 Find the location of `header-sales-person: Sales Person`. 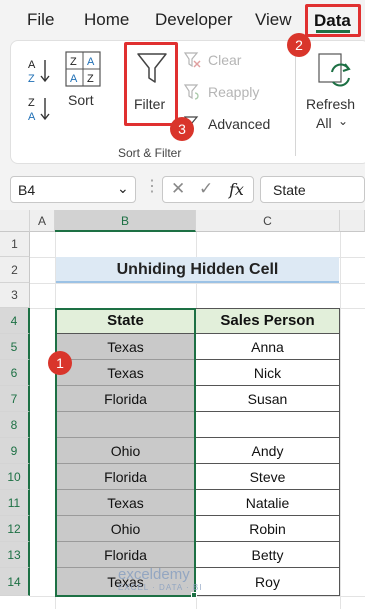

header-sales-person: Sales Person is located at coordinates (267, 321).